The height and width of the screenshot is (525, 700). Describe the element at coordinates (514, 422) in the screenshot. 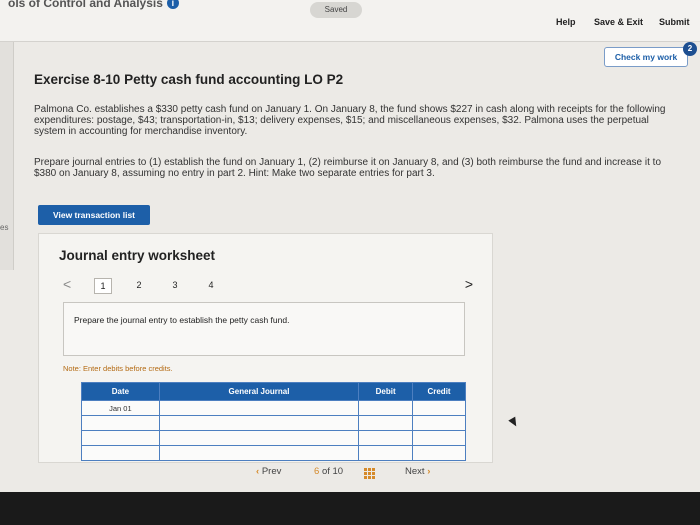

I see `mouse-cursor-icon` at that location.